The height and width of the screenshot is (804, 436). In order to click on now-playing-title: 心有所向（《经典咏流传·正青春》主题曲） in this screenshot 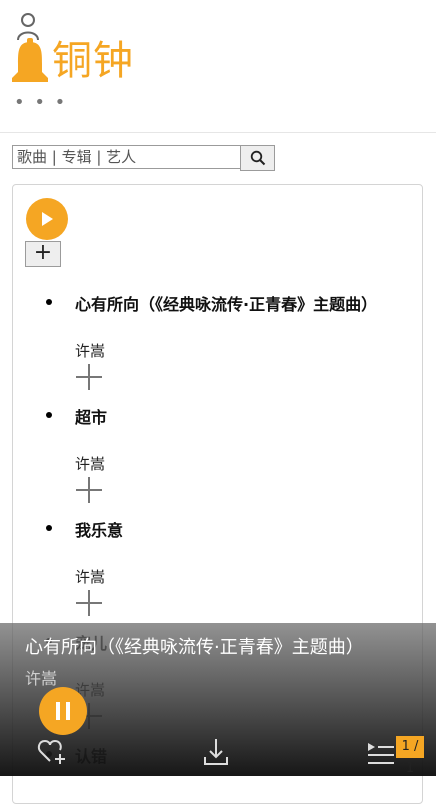, I will do `click(194, 646)`.